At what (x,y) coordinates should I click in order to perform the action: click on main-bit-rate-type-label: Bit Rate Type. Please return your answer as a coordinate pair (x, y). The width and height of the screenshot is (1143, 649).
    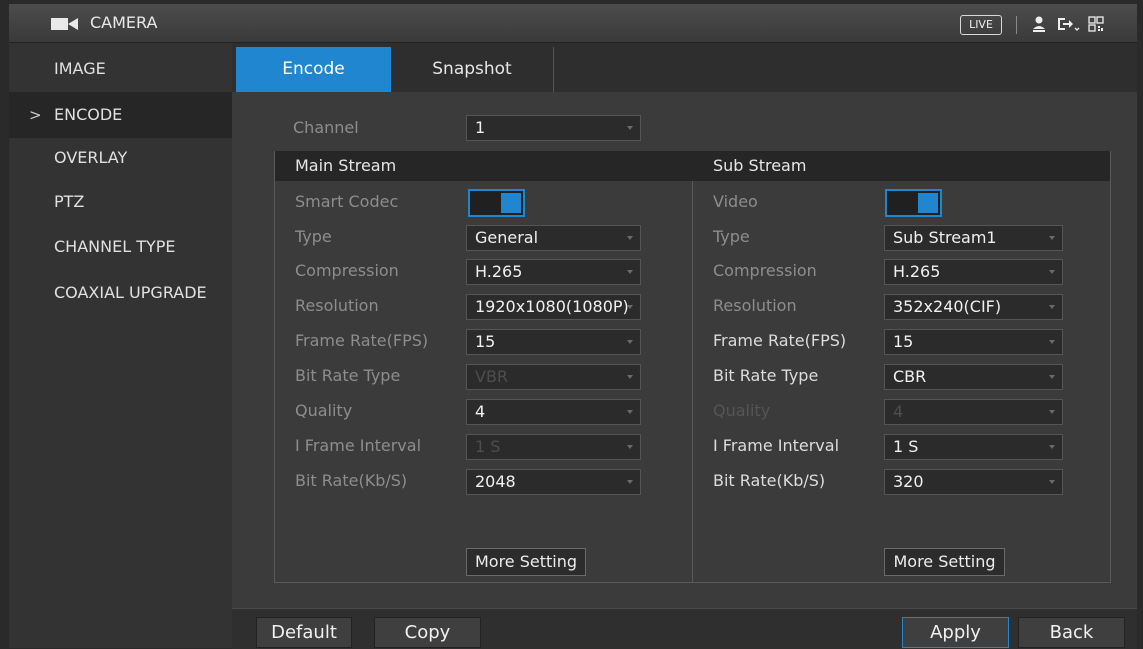
    Looking at the image, I should click on (348, 375).